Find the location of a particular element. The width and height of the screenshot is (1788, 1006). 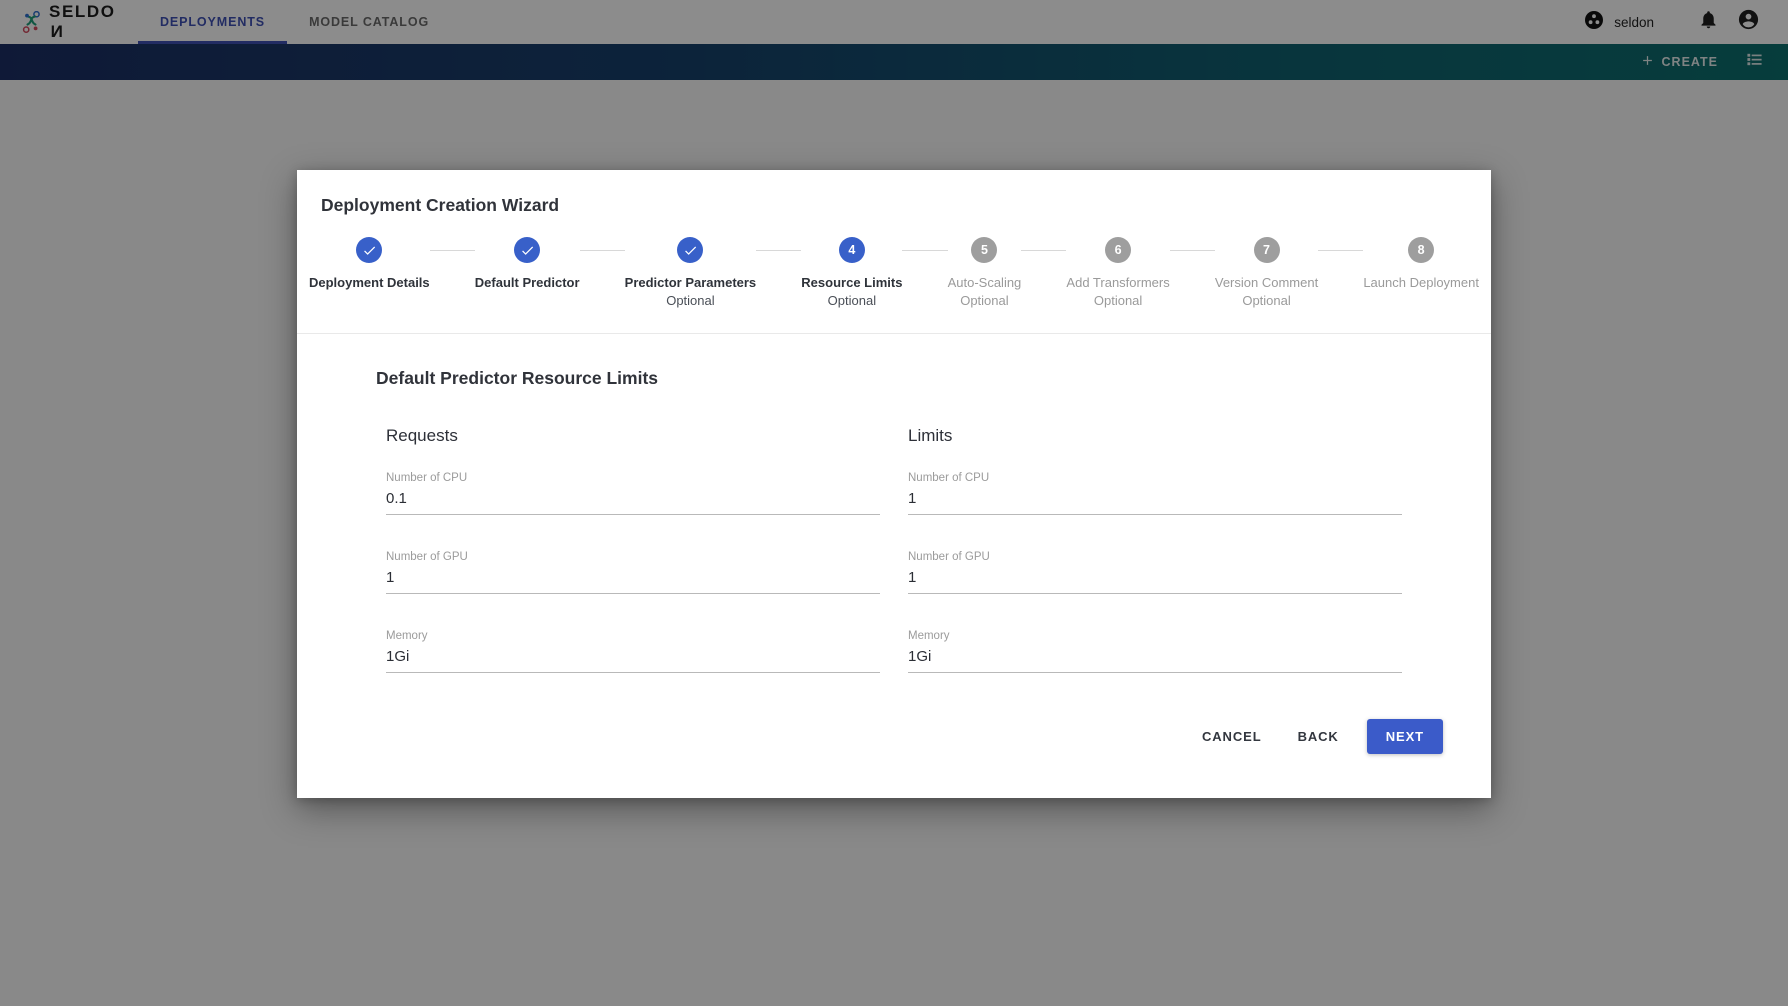

input-limits-number-of-cpu is located at coordinates (1155, 503).